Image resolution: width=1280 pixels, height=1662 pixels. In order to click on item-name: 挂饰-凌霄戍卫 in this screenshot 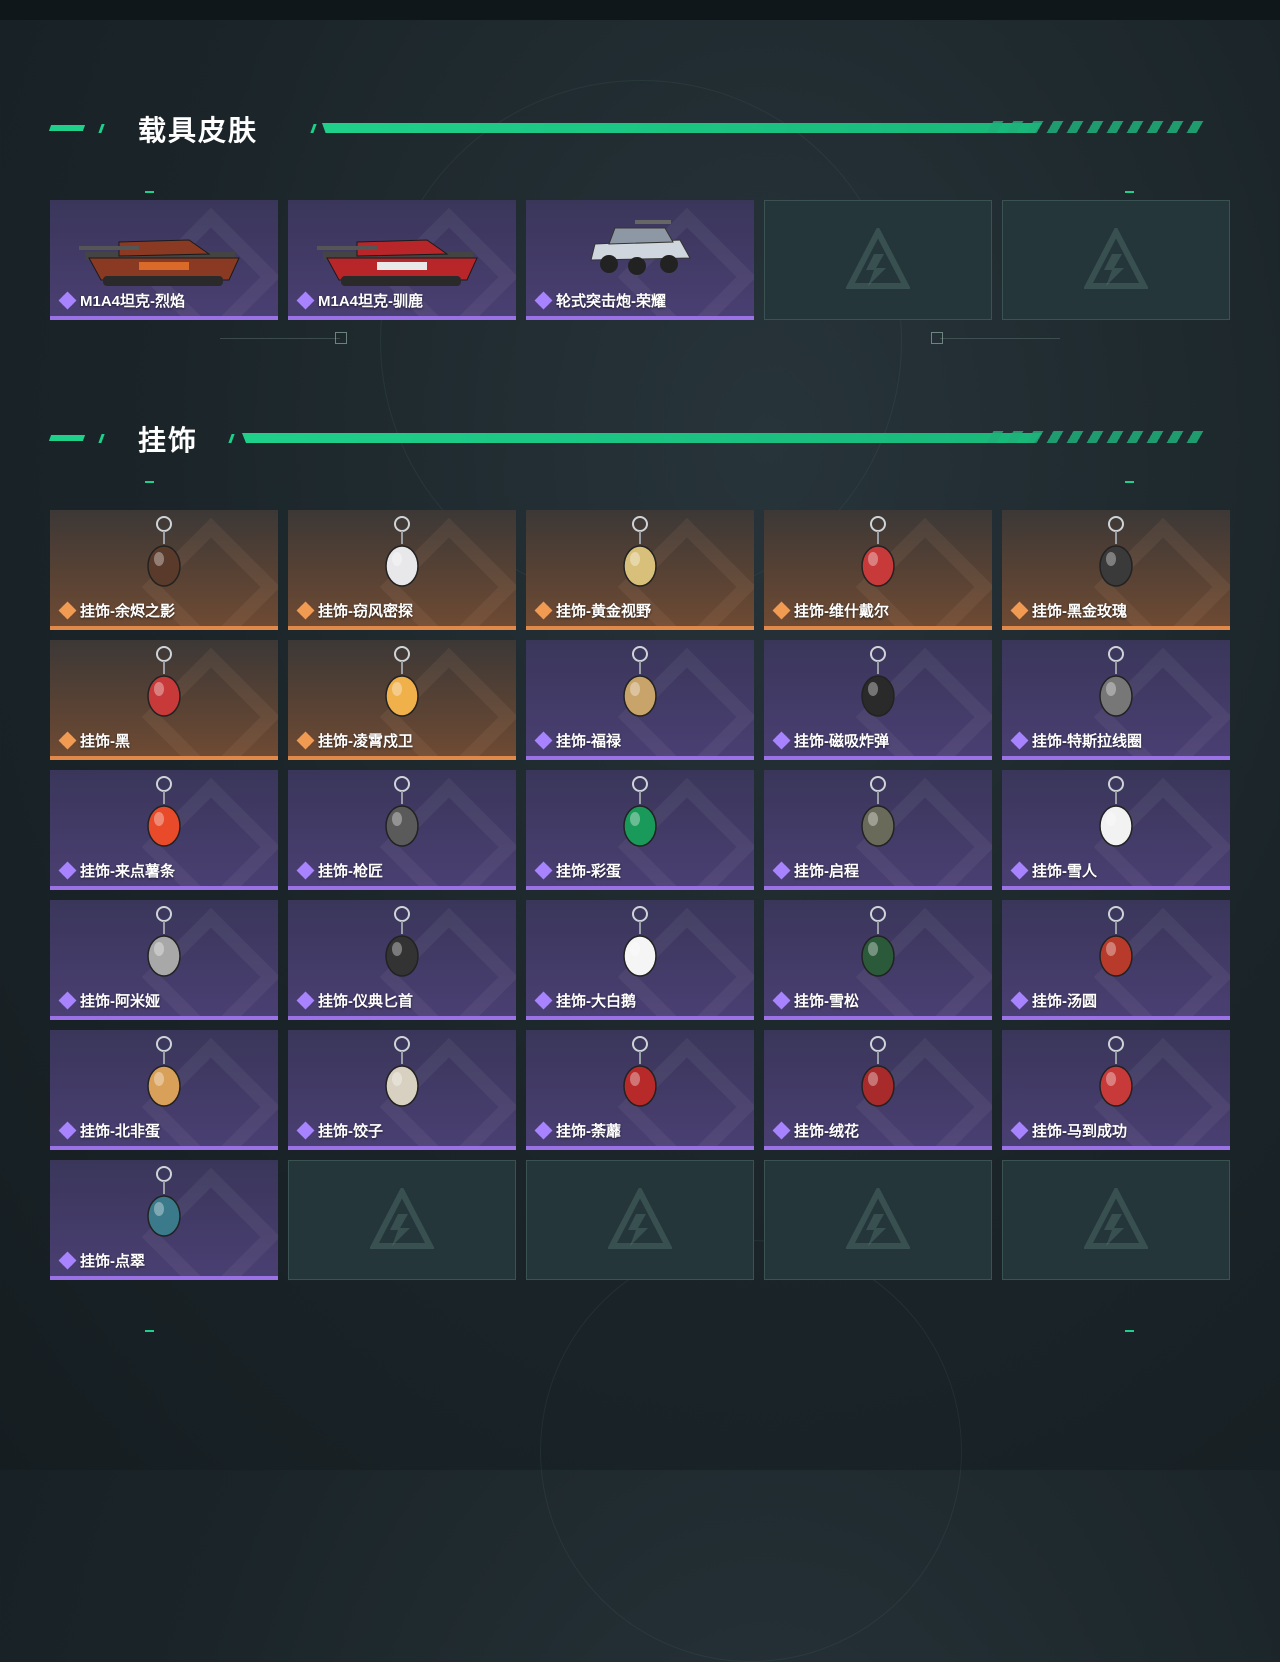, I will do `click(365, 741)`.